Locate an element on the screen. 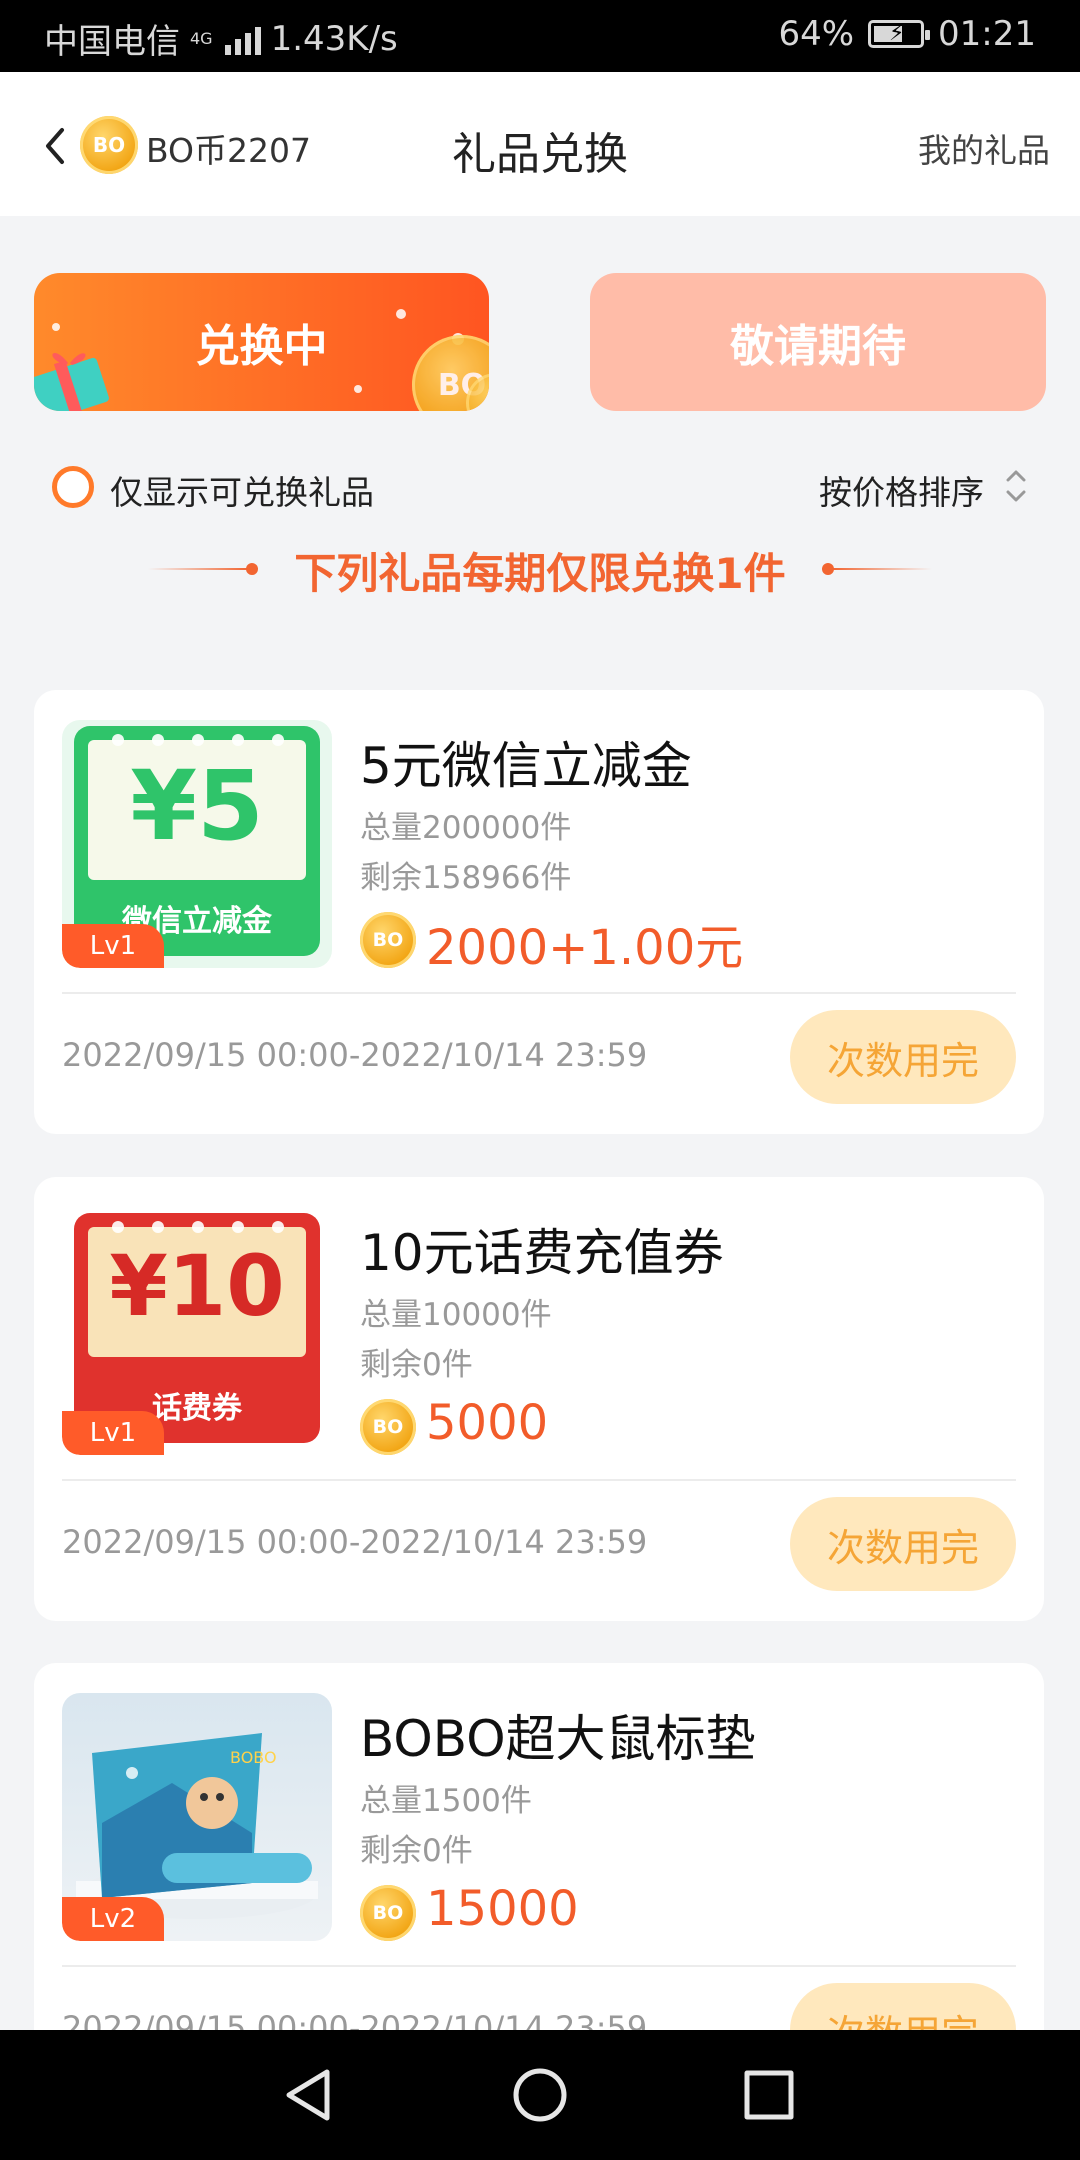 The image size is (1080, 2160). sort-by-price-button: 按价格排序 is located at coordinates (901, 490).